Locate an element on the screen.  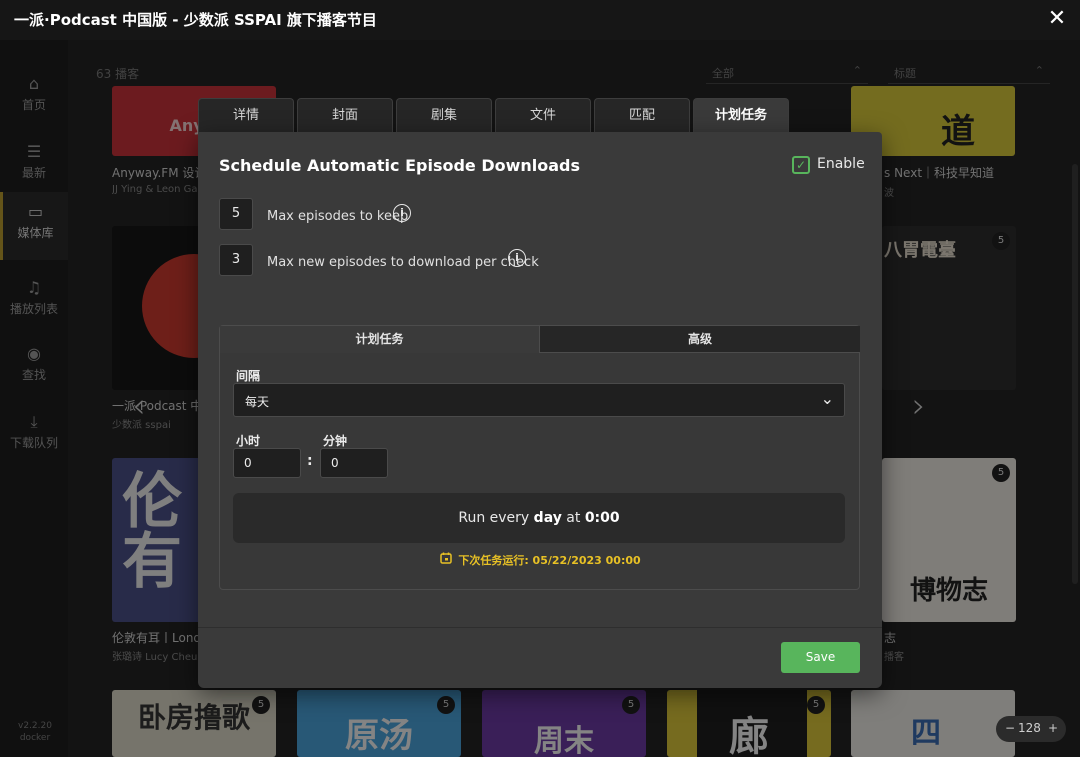
window-title: 一派·Podcast 中国版 - 少数派 SSPAI 旗下播客节目 is located at coordinates (195, 20).